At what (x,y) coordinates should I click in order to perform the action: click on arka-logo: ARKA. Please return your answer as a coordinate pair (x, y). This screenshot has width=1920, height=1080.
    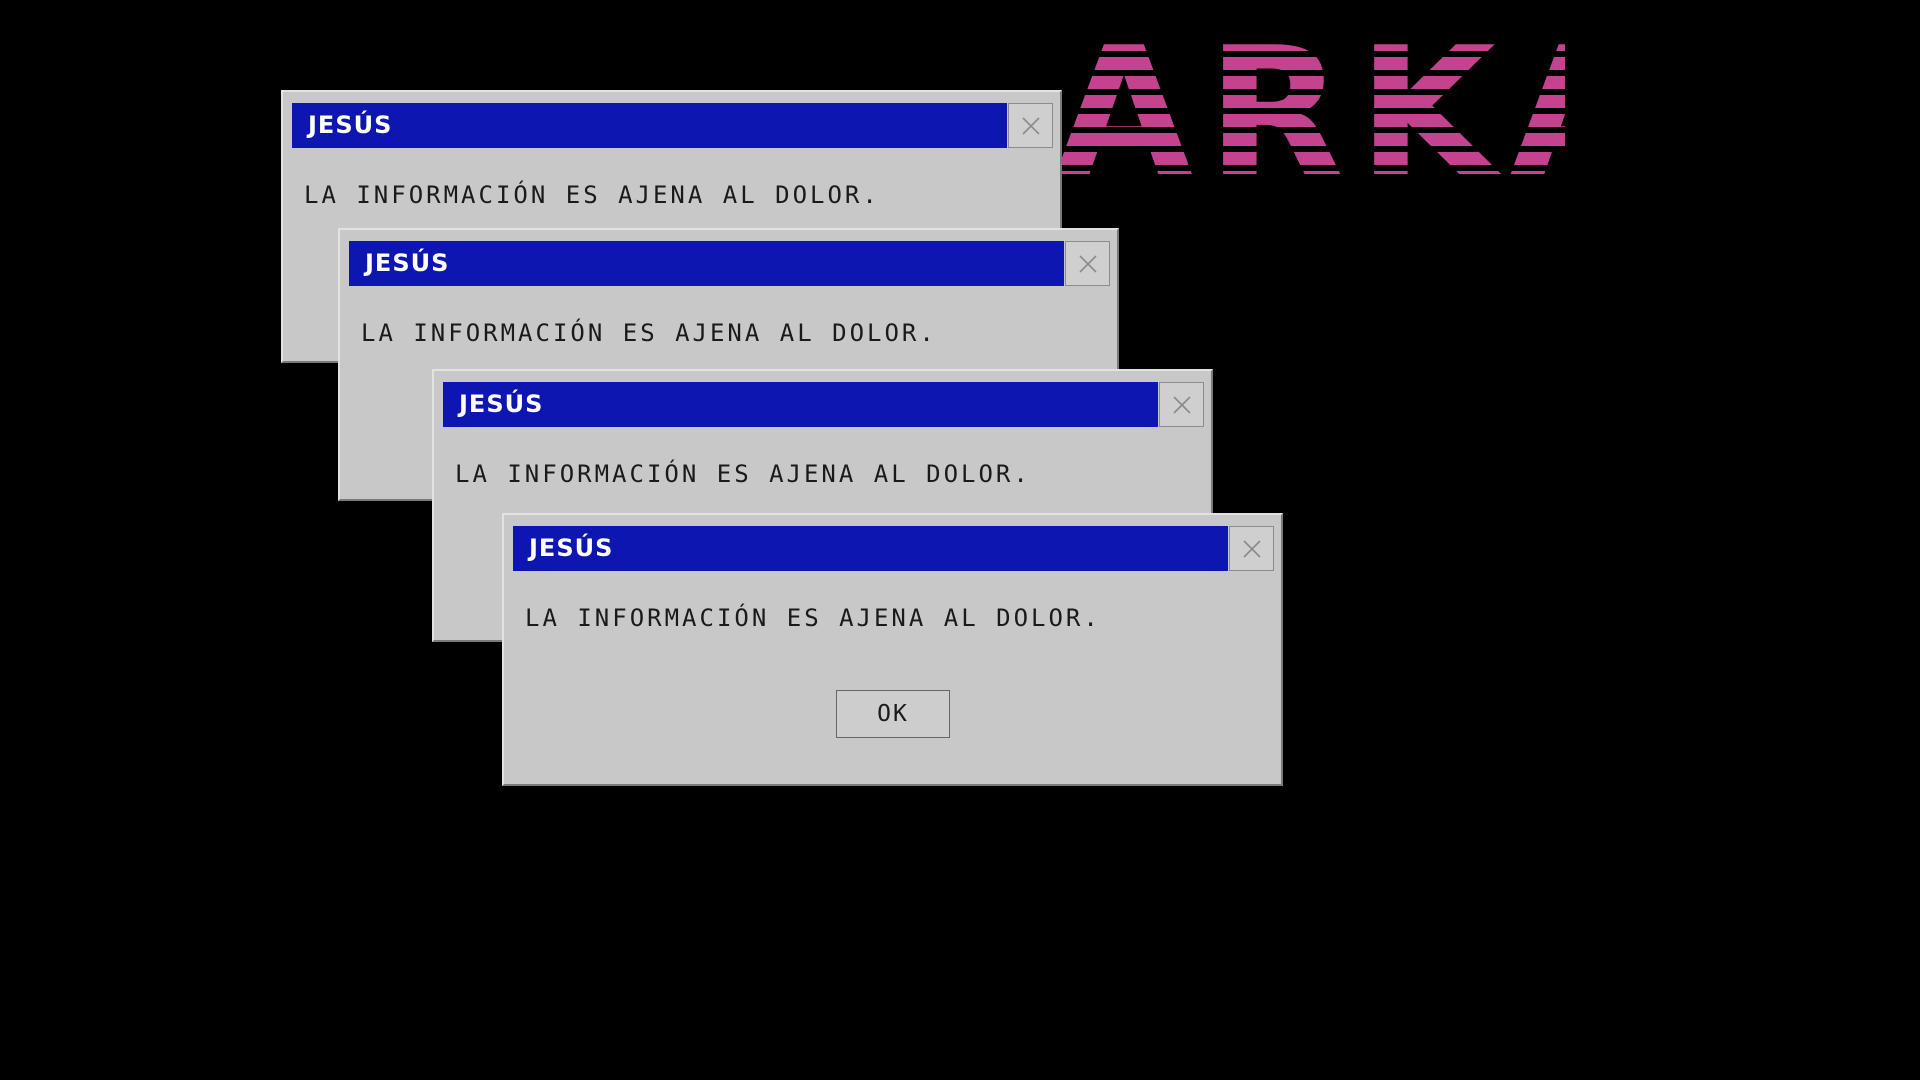
    Looking at the image, I should click on (1310, 113).